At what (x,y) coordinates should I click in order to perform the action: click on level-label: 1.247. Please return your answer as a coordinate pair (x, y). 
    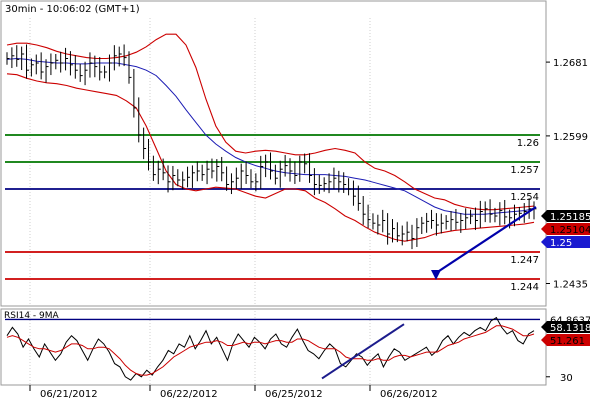
    Looking at the image, I should click on (524, 260).